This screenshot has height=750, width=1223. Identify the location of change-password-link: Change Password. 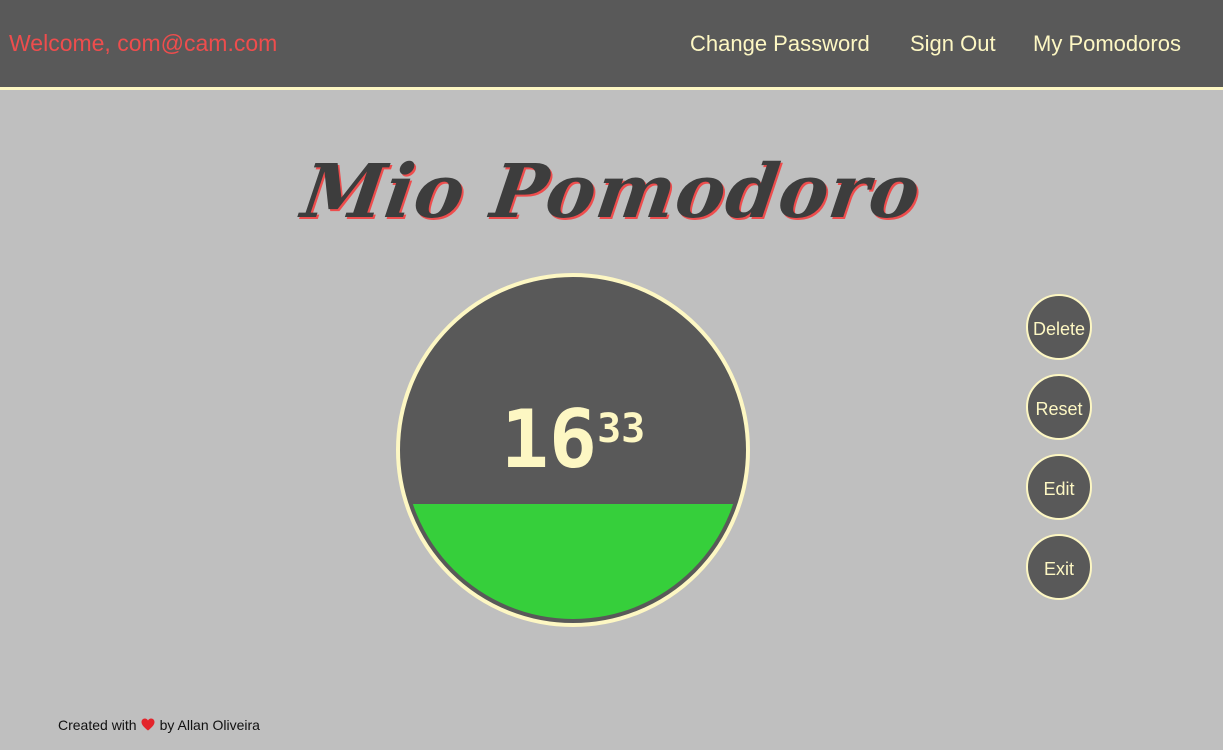
(780, 44).